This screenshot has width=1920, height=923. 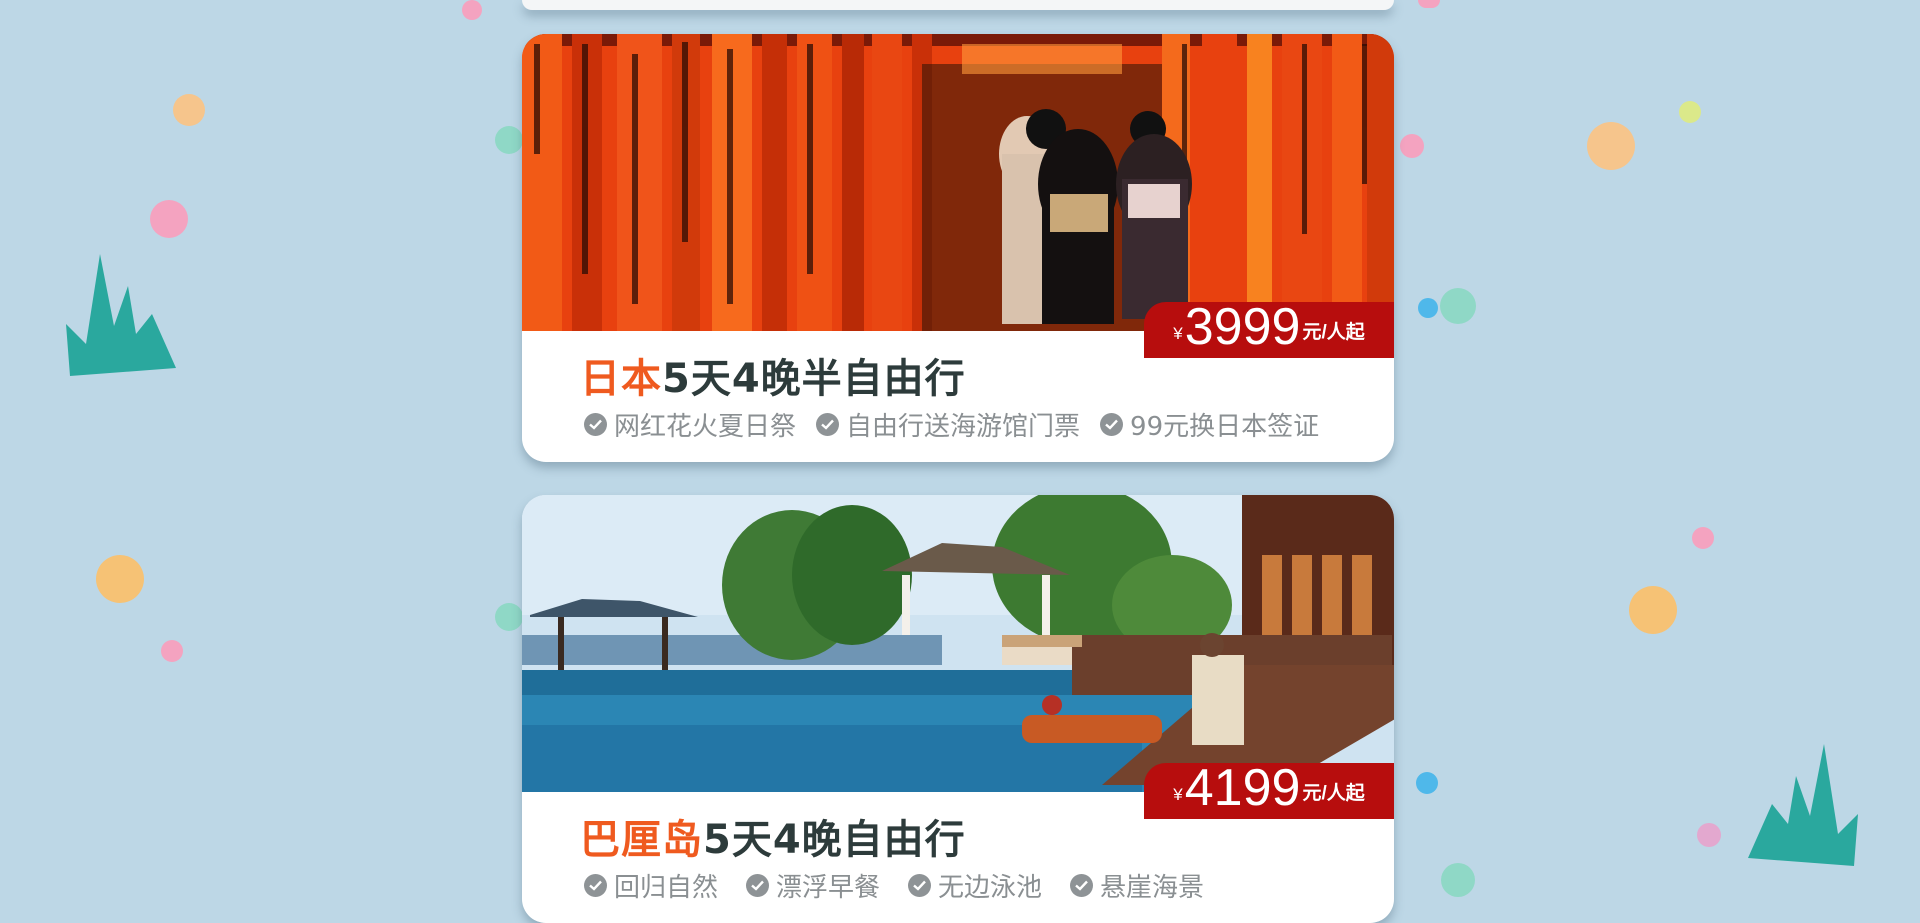 I want to click on feature-tag: 回归自然, so click(x=651, y=885).